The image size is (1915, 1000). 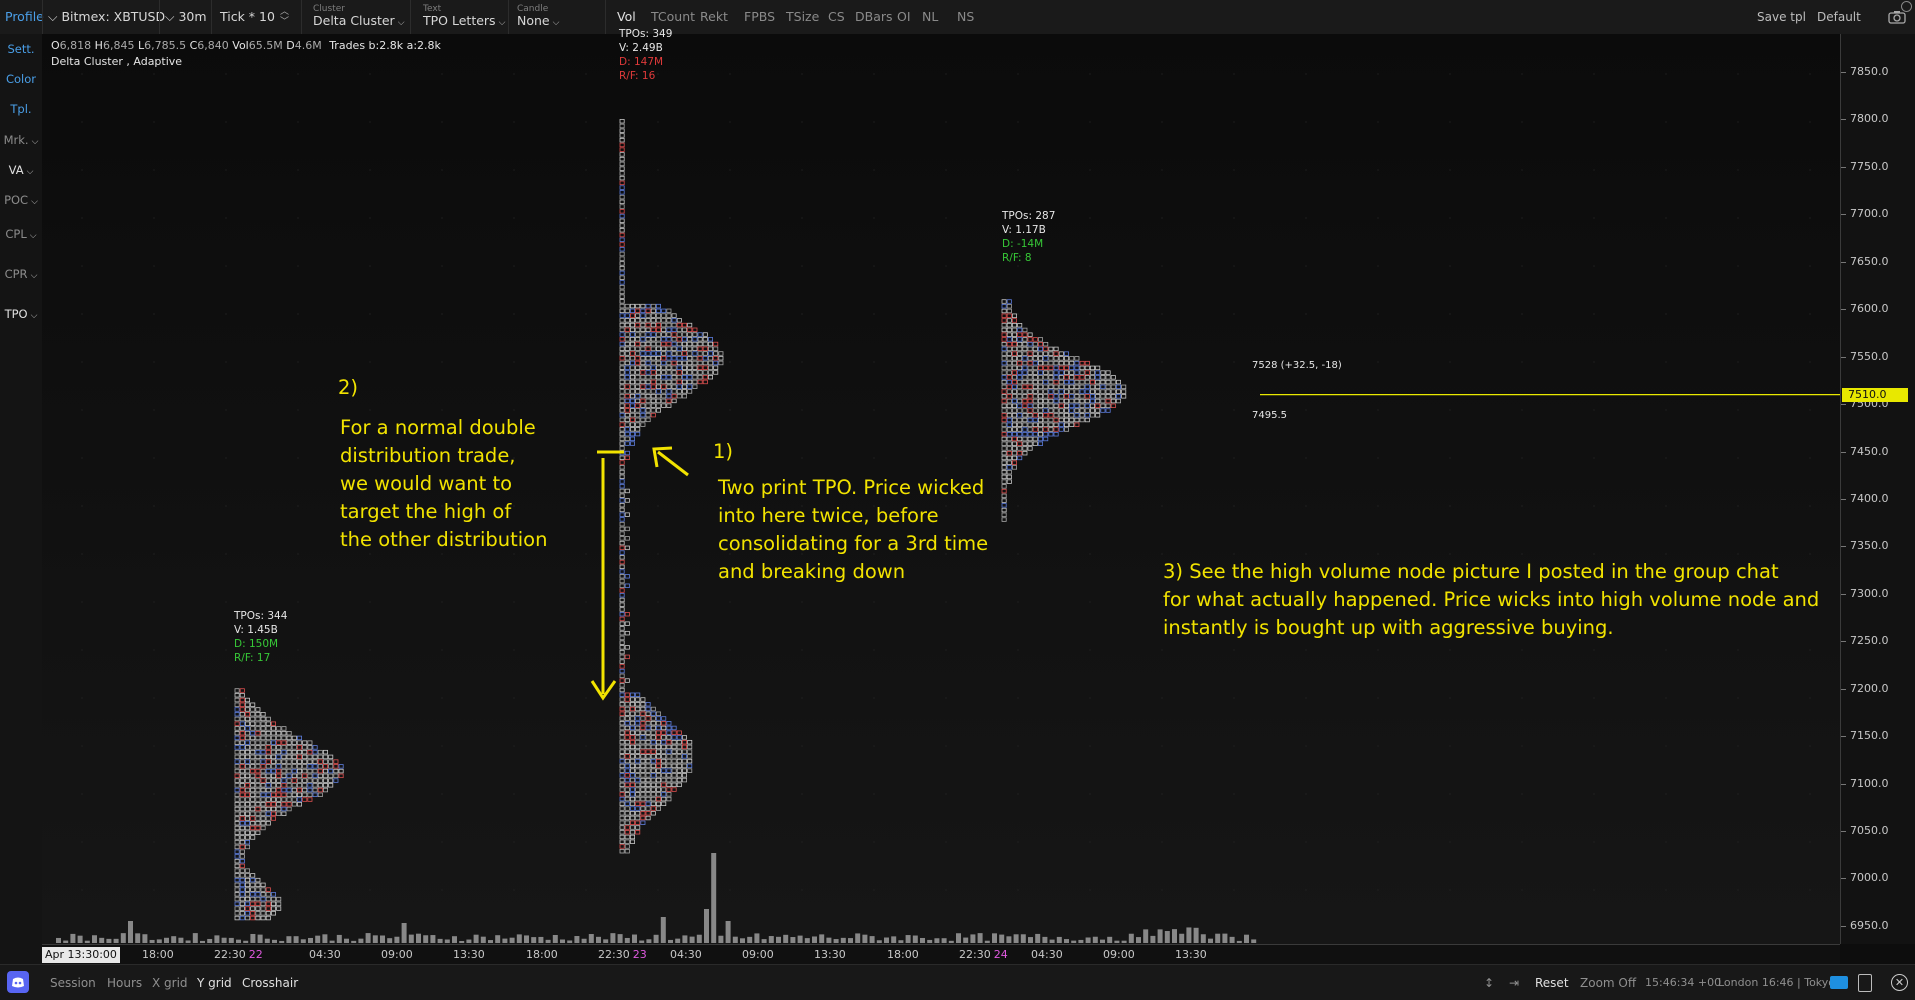 I want to click on profile-tab: Profile, so click(x=24, y=17).